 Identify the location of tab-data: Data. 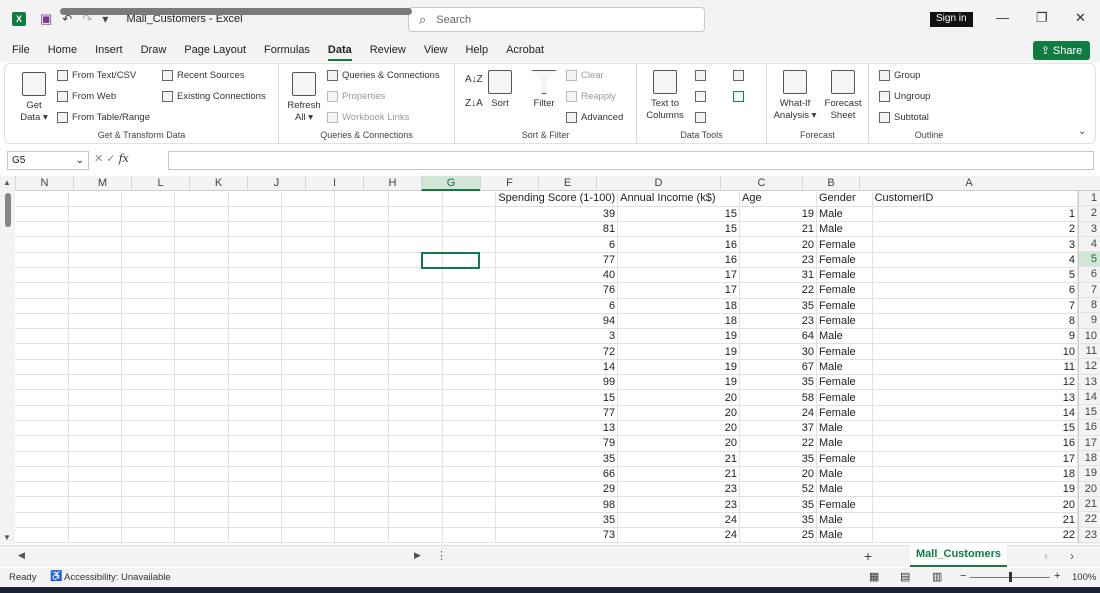
(339, 52).